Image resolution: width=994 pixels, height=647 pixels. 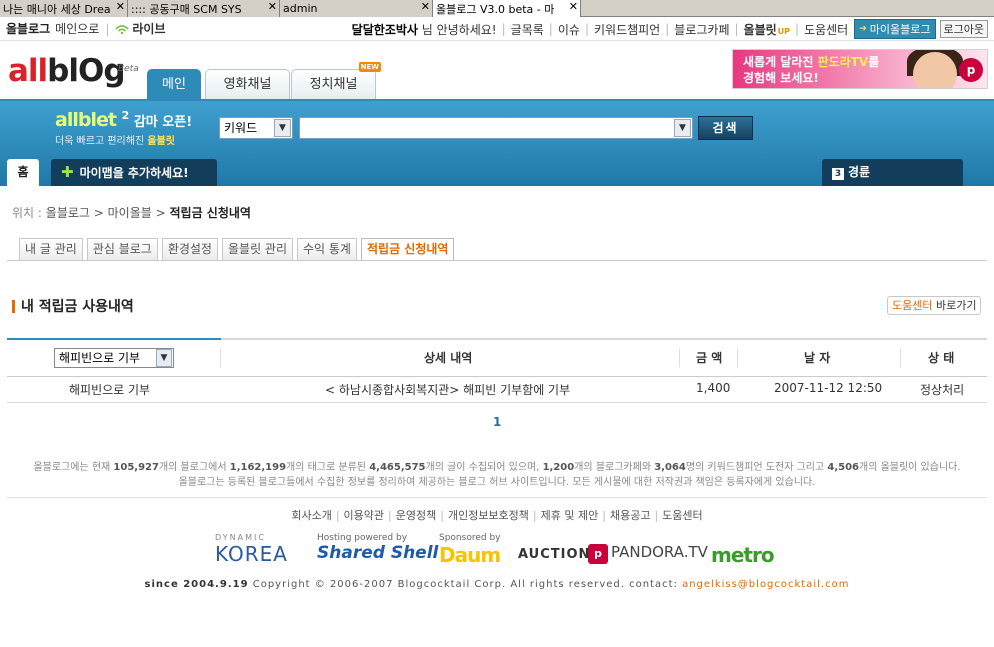 I want to click on main-link: 메인으로, so click(x=77, y=28).